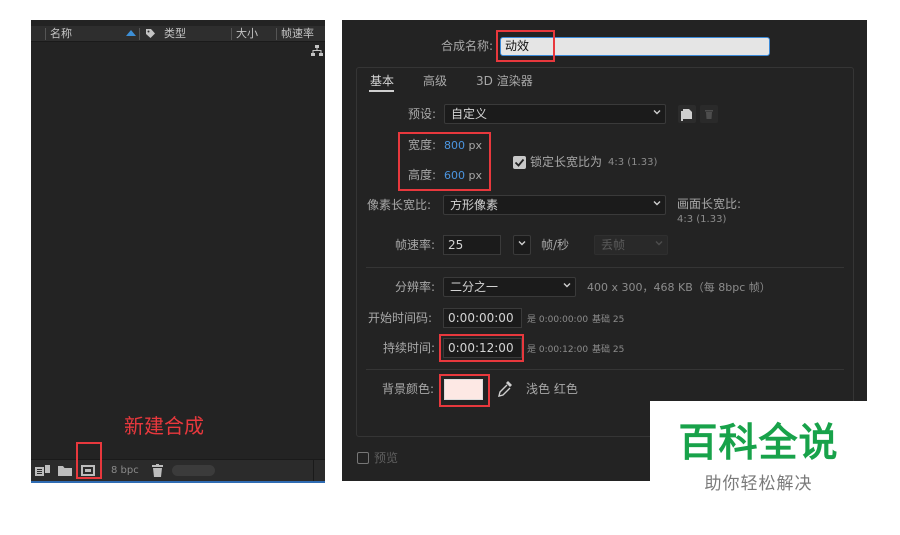  Describe the element at coordinates (408, 389) in the screenshot. I see `bg-color-label: 背景颜色:` at that location.